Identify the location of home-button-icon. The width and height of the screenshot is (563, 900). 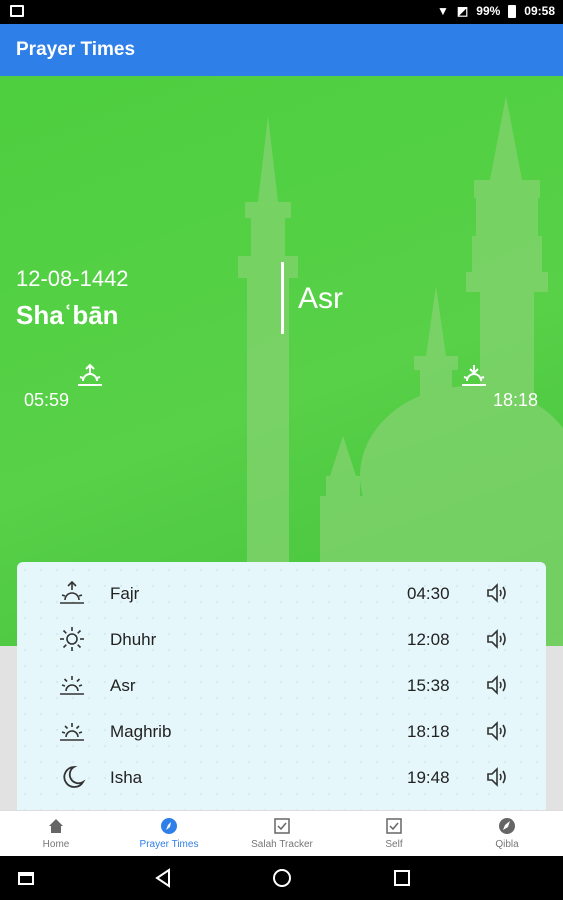
(282, 878).